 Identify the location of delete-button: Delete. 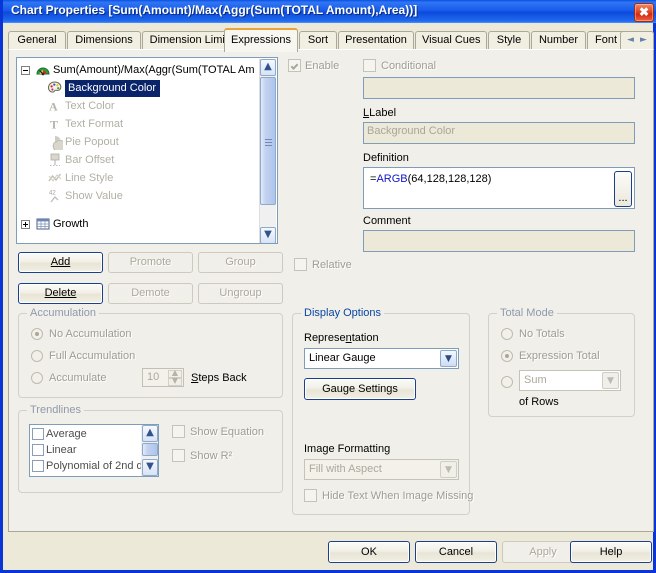
(60, 293).